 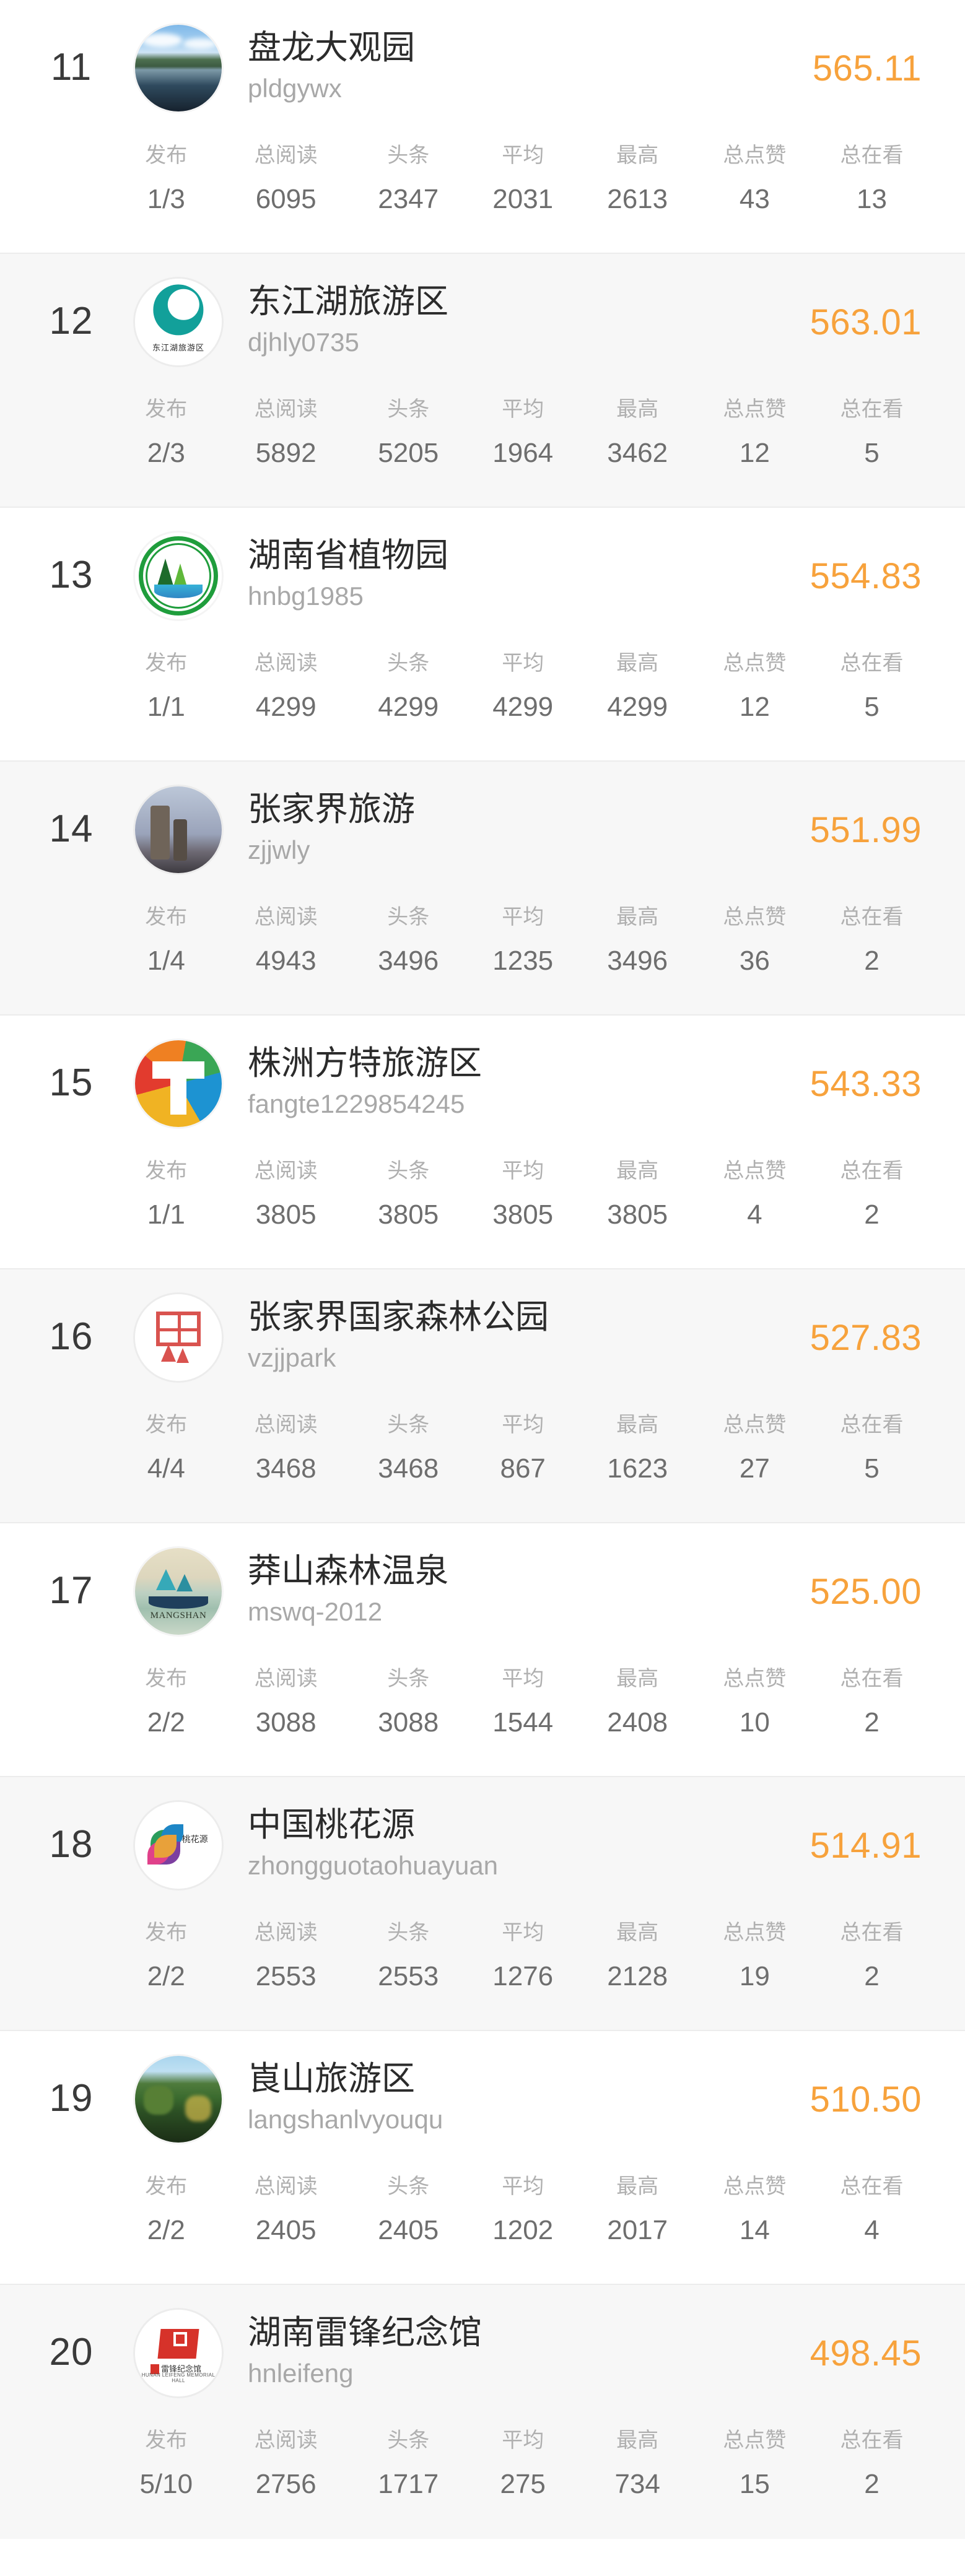 What do you see at coordinates (520, 940) in the screenshot?
I see `stats-table: 发布 1/4 总阅读 4943 头条 3496 平均 1235 最高 3496 总点赞 36 总在看 2` at bounding box center [520, 940].